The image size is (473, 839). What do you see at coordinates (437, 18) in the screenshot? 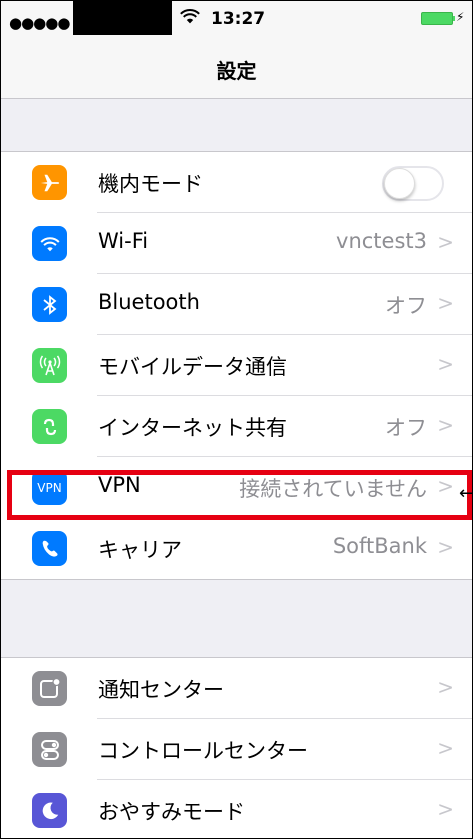
I see `battery-icon` at bounding box center [437, 18].